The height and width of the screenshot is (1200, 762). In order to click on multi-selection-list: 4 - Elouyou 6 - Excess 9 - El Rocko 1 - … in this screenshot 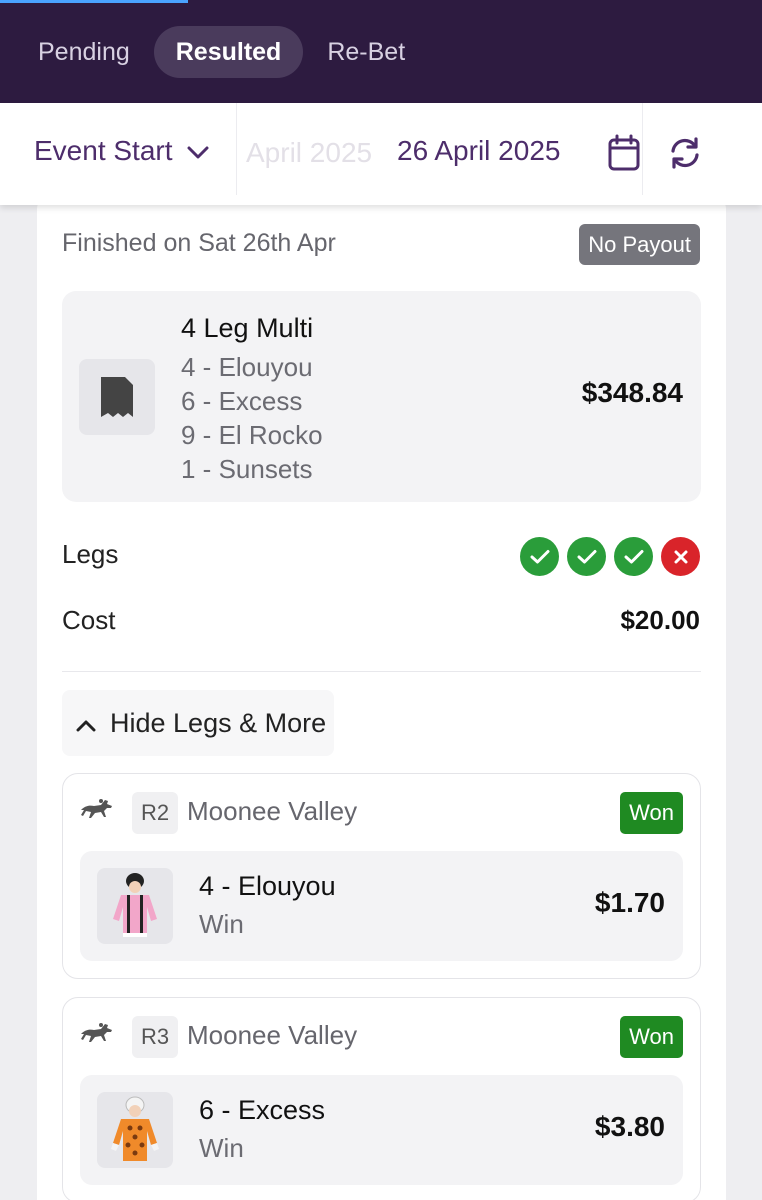, I will do `click(252, 418)`.